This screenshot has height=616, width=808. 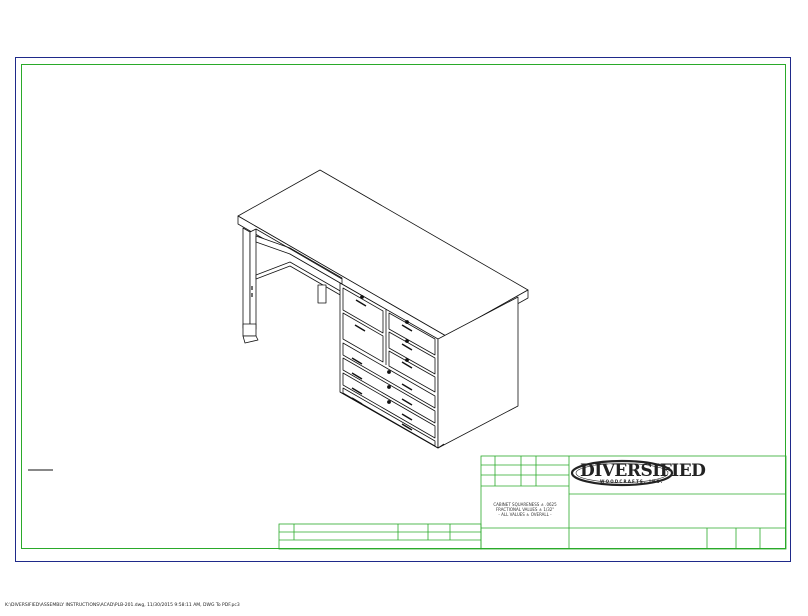 What do you see at coordinates (246, 280) in the screenshot?
I see `left-leg-front` at bounding box center [246, 280].